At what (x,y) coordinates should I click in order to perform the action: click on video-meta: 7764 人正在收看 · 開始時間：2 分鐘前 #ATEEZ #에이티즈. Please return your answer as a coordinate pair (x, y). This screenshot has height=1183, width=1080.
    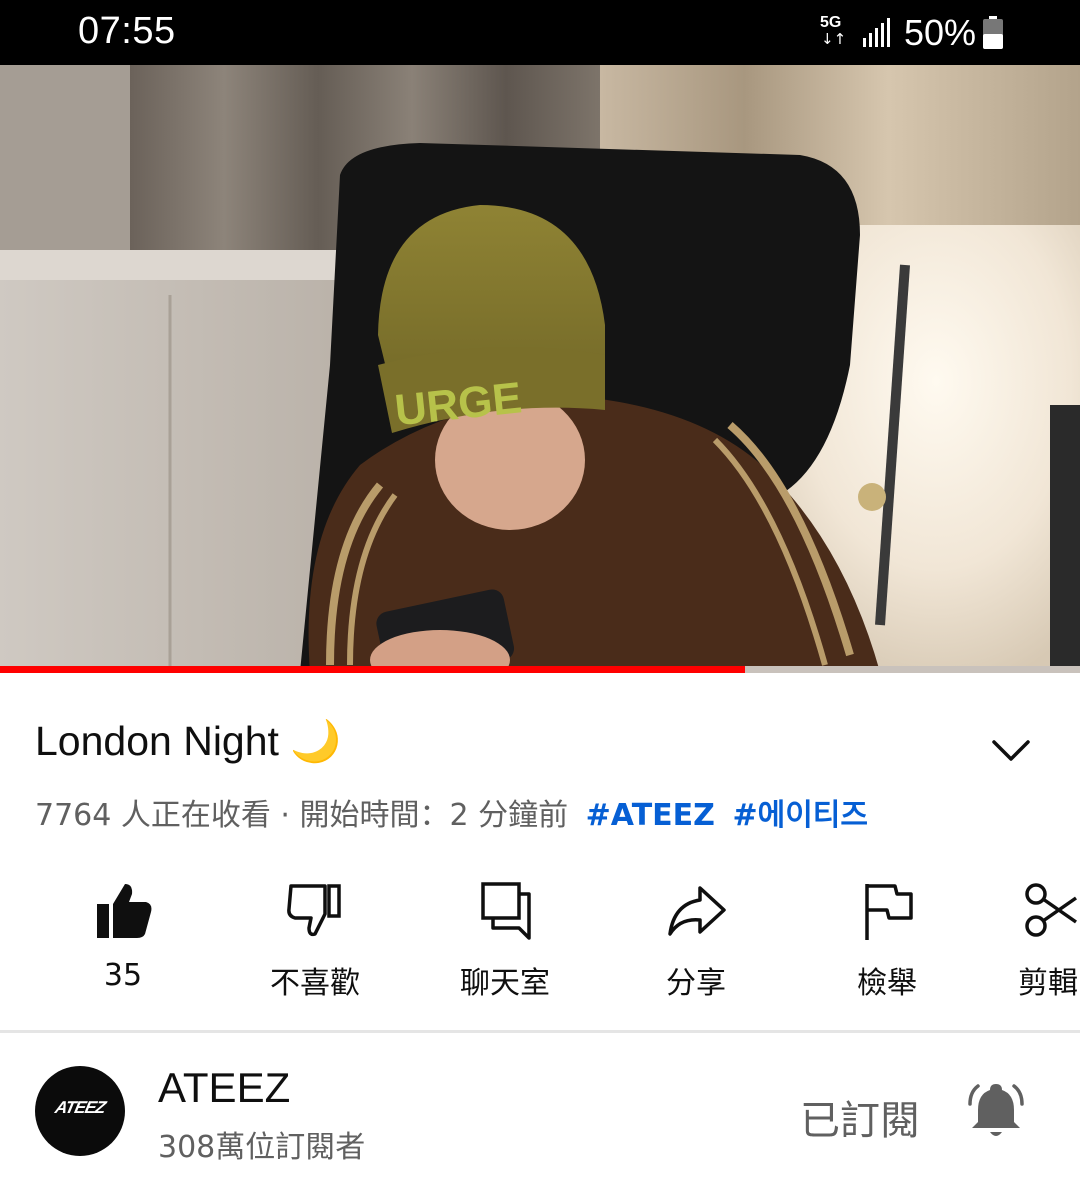
    Looking at the image, I should click on (451, 812).